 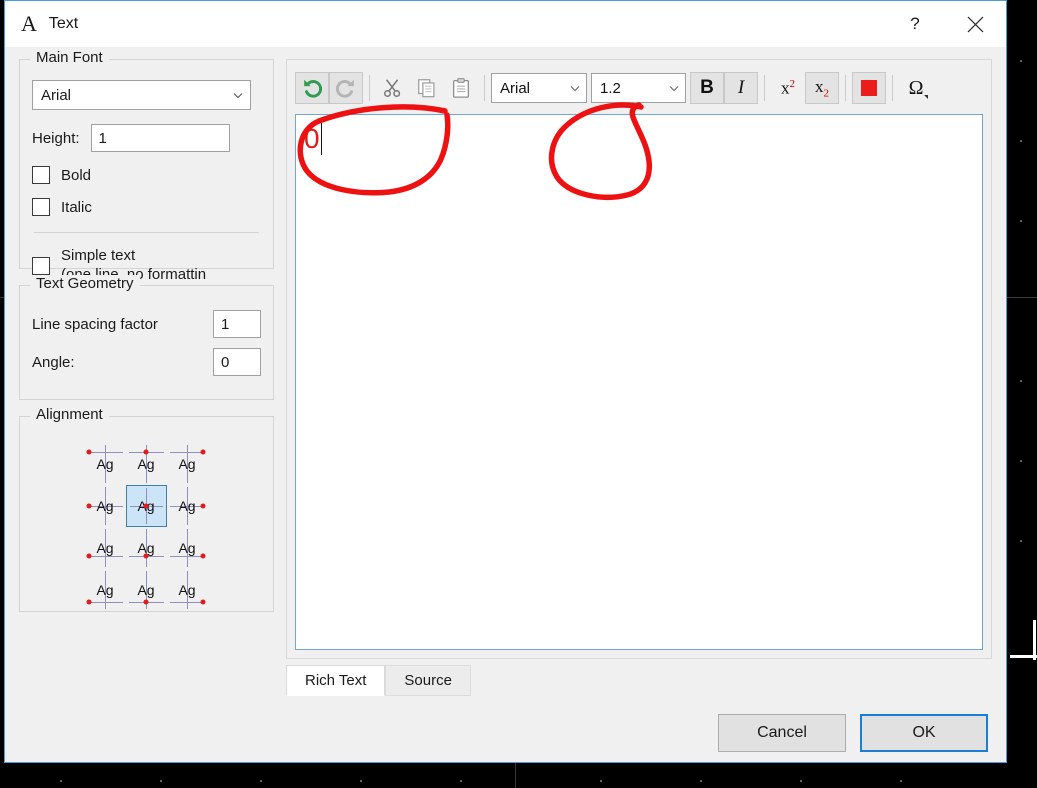 I want to click on superscript-button: x2, so click(x=788, y=88).